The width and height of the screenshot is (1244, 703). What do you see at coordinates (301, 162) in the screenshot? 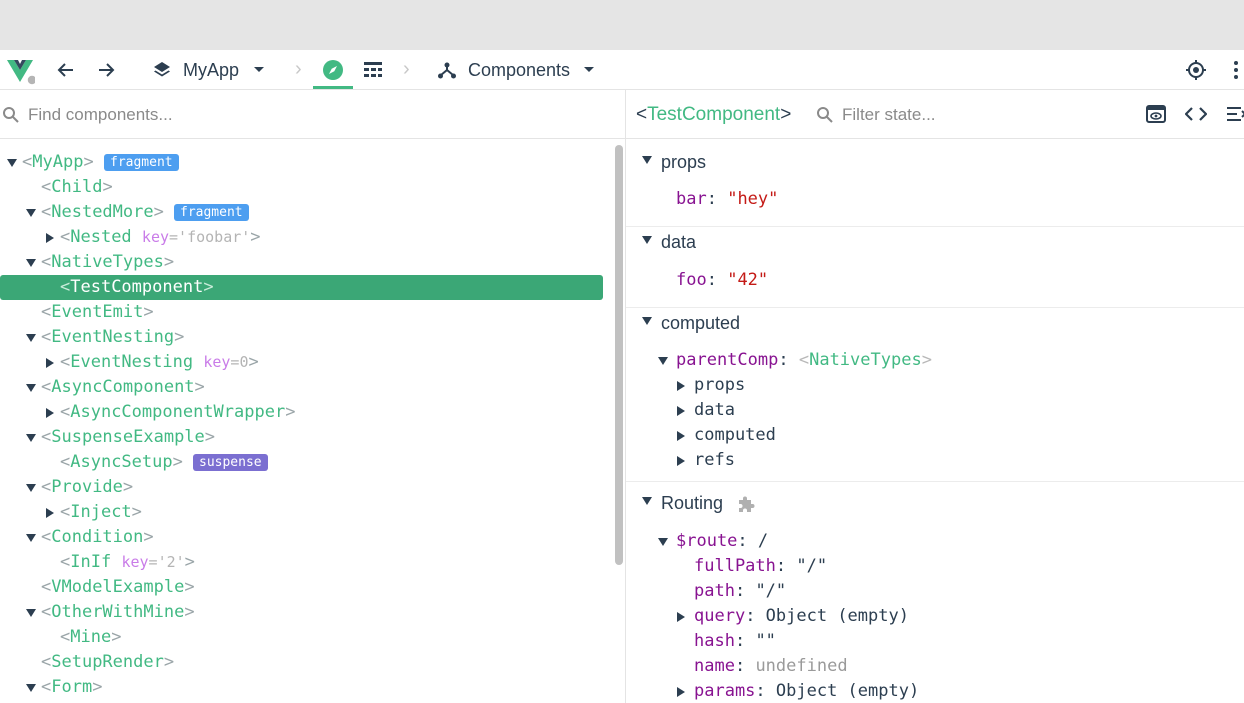
I see `tree-row: <MyApp> fragment` at bounding box center [301, 162].